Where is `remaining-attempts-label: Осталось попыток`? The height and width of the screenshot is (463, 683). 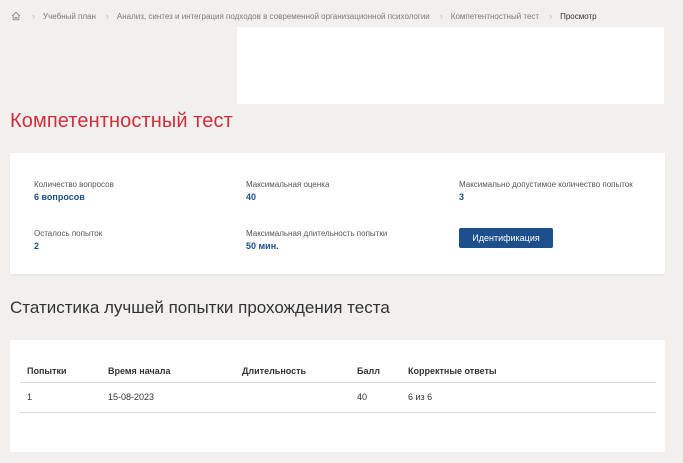
remaining-attempts-label: Осталось попыток is located at coordinates (68, 233).